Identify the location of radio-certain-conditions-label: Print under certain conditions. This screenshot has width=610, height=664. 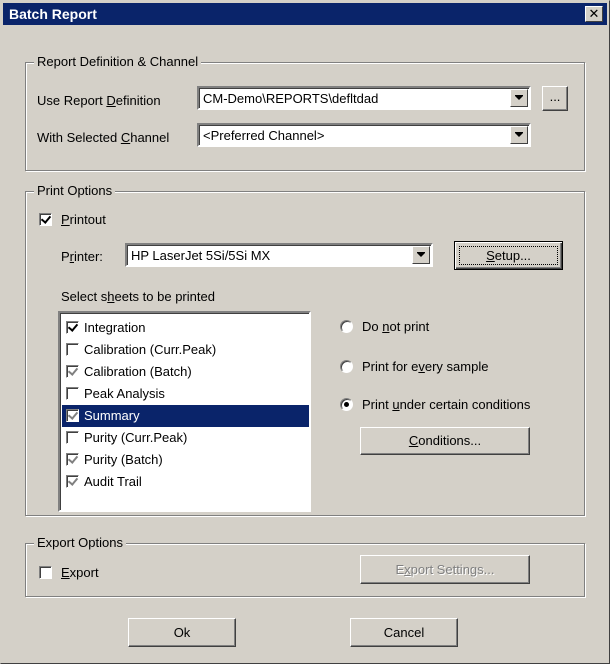
(446, 405).